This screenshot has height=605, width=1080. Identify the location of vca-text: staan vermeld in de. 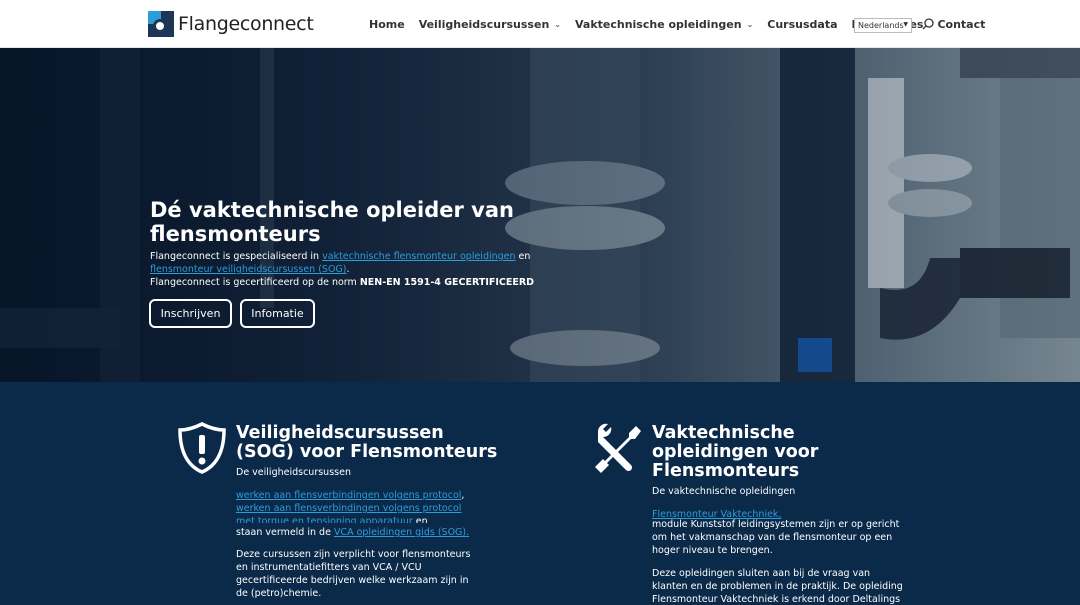
(285, 532).